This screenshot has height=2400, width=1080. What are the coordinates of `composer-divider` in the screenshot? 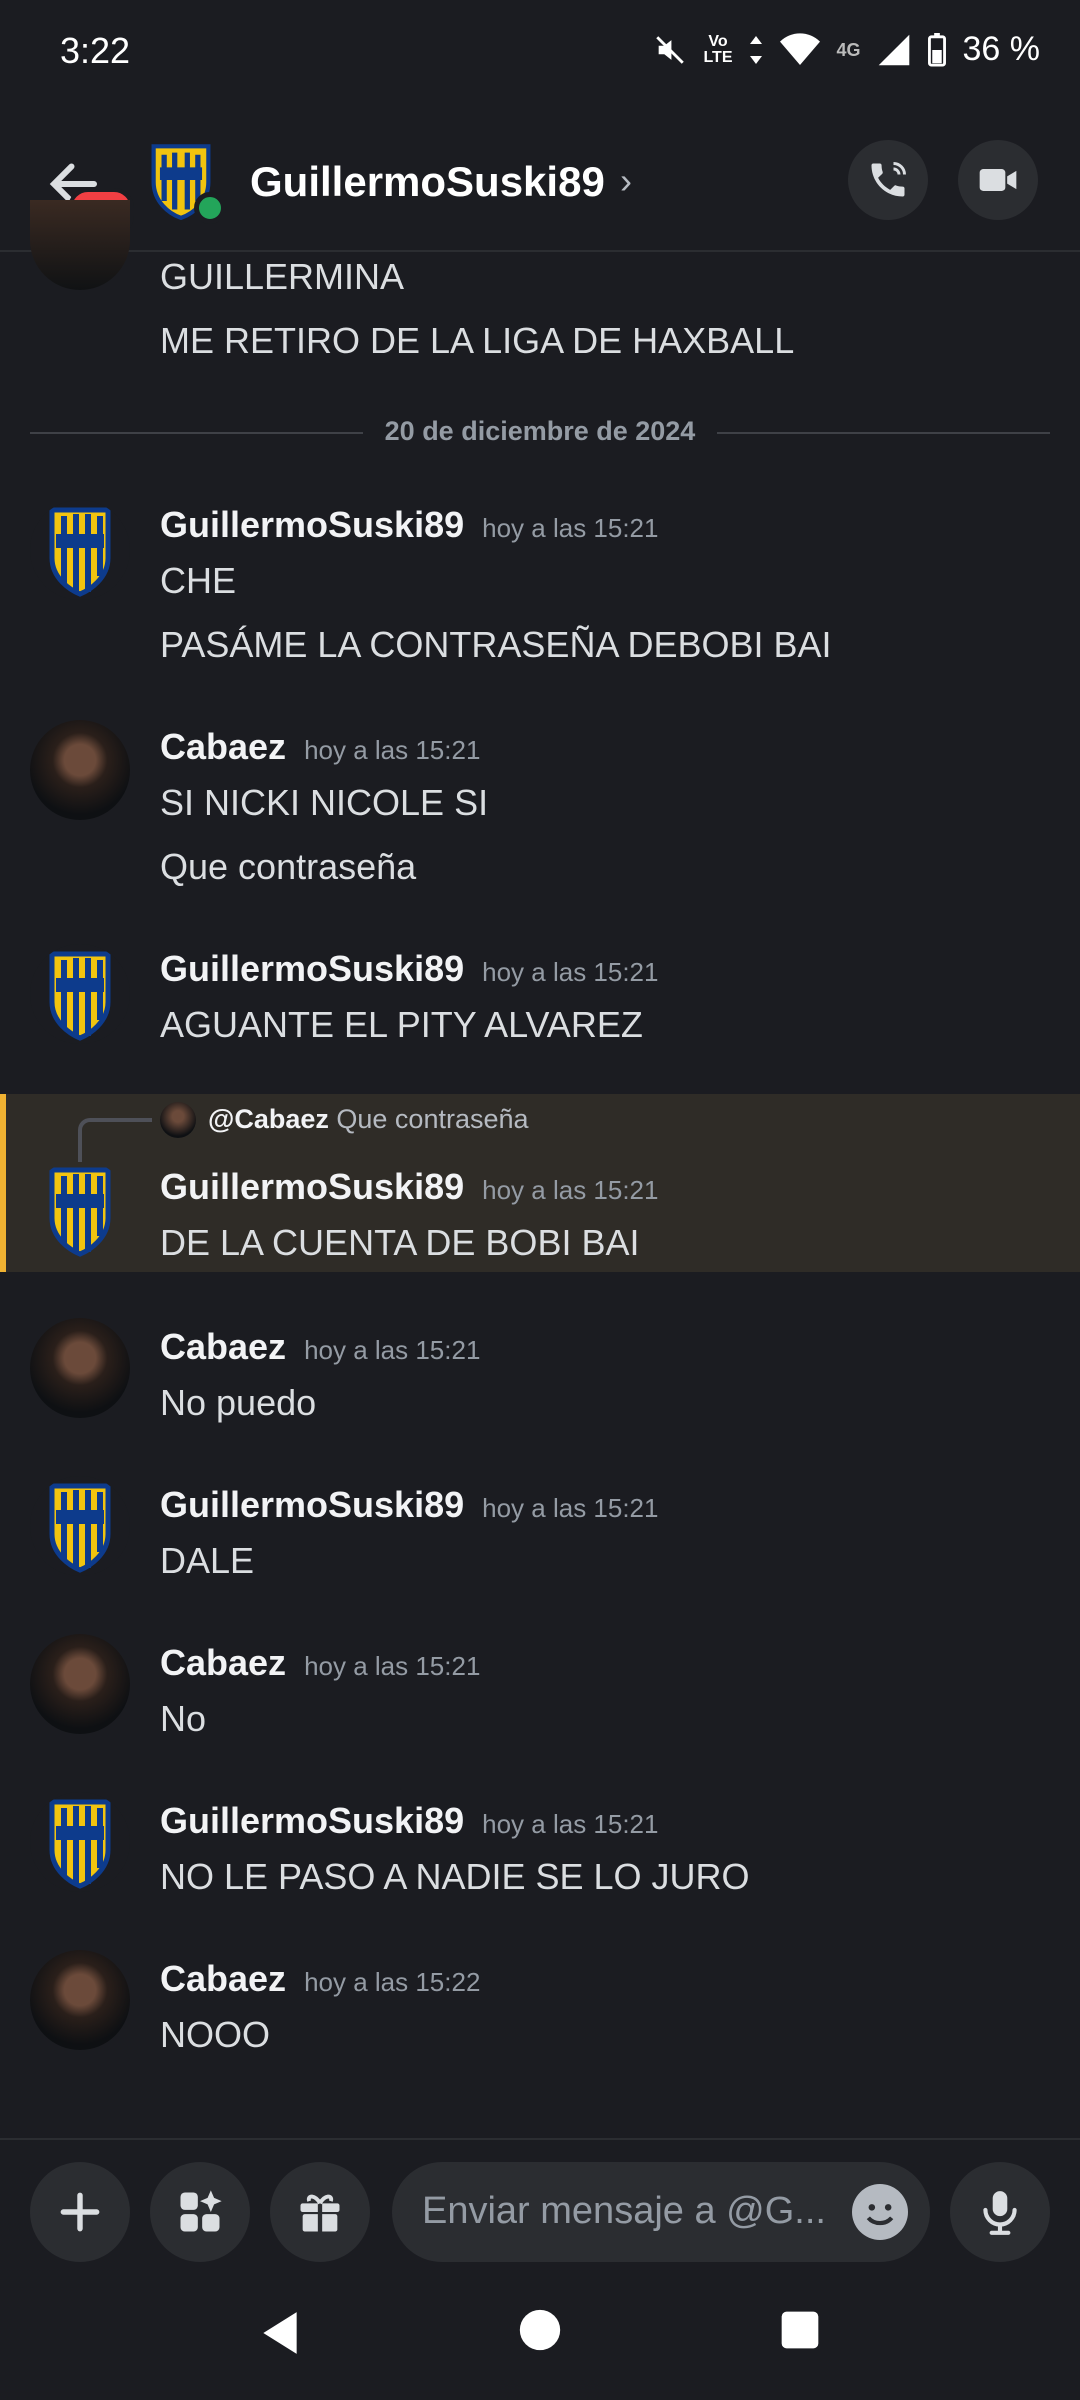 It's located at (540, 2139).